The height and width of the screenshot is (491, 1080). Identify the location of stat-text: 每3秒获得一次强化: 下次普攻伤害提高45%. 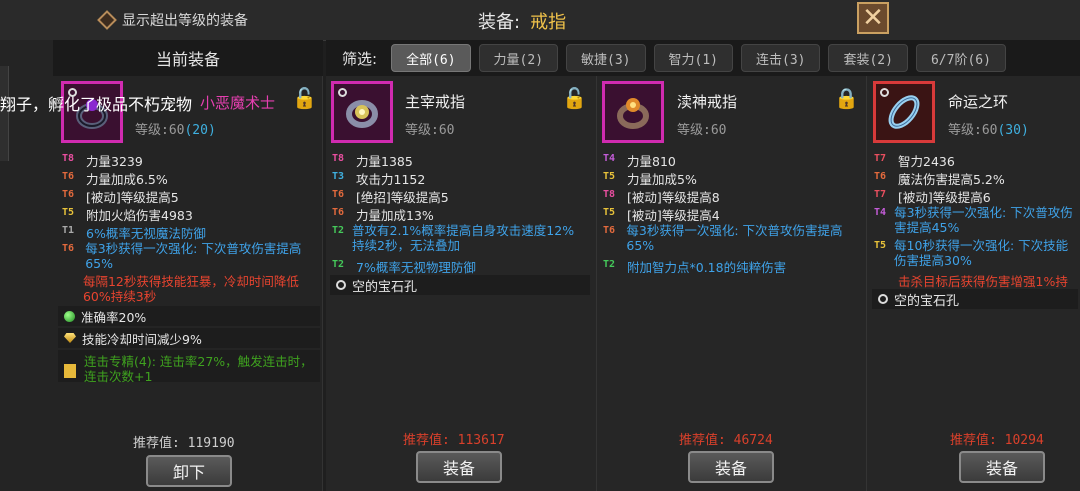
(983, 220).